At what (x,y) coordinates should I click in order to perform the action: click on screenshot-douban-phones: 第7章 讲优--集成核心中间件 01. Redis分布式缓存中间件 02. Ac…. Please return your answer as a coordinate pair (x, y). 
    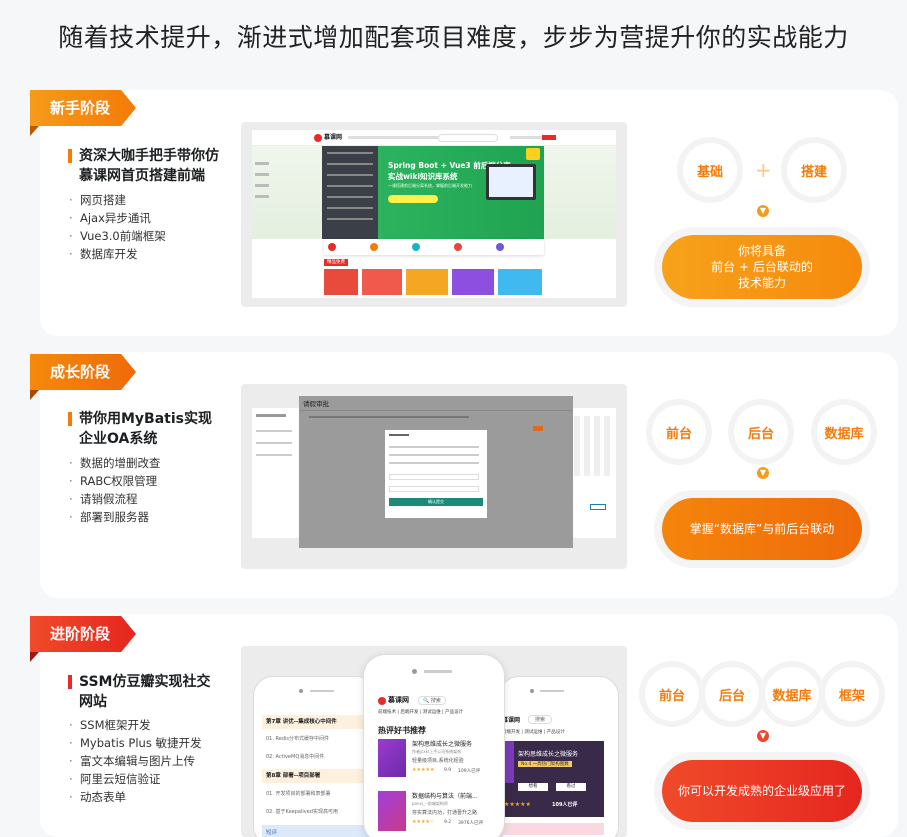
    Looking at the image, I should click on (434, 741).